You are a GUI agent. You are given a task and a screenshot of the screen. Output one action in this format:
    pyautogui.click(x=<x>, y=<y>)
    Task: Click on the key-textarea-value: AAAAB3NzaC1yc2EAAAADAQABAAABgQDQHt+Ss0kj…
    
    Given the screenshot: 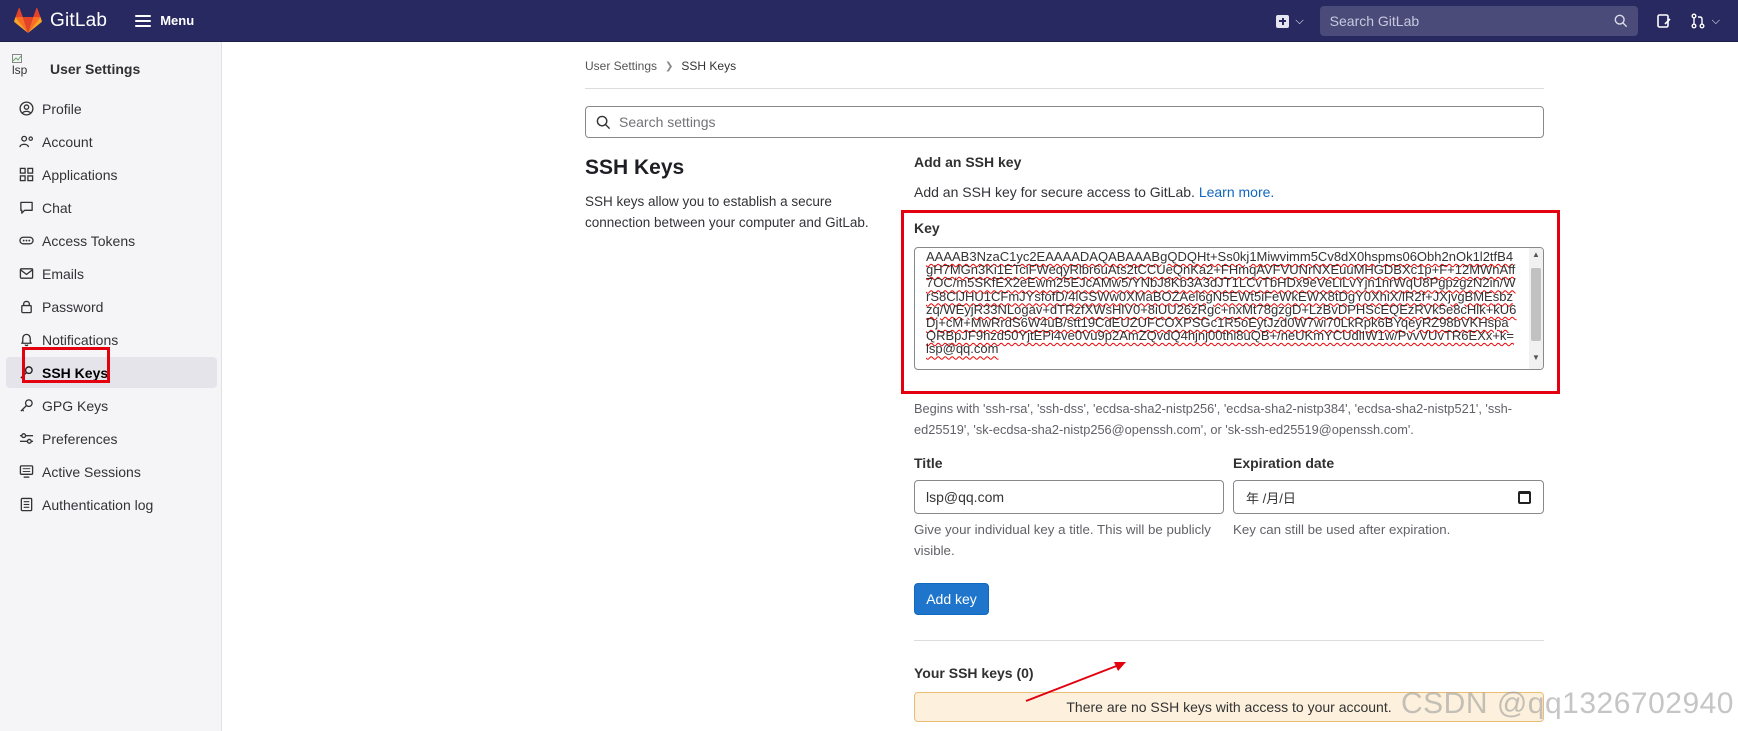 What is the action you would take?
    pyautogui.click(x=1222, y=303)
    